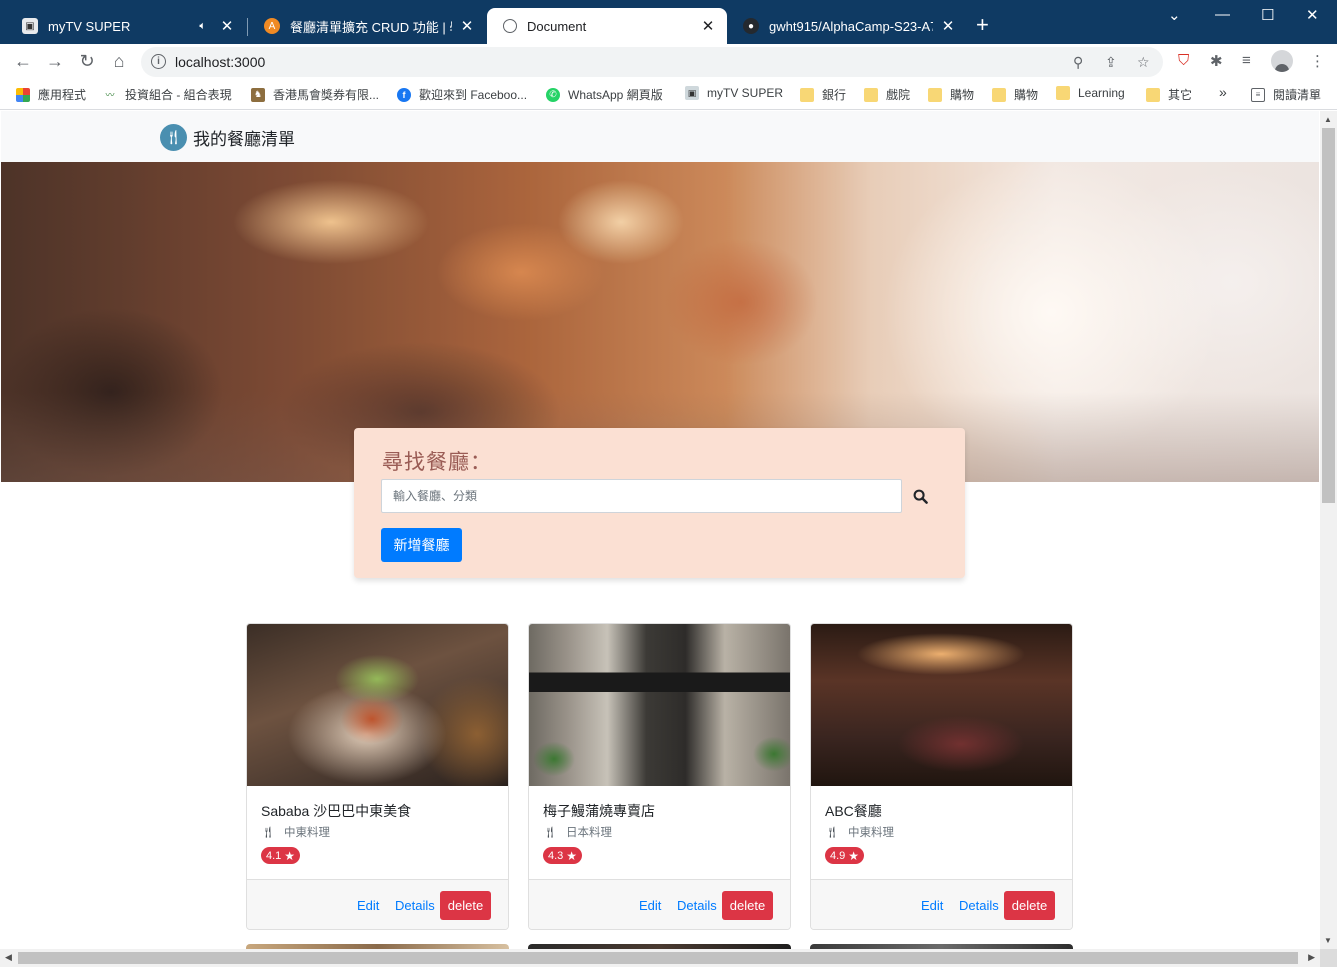  Describe the element at coordinates (1312, 15) in the screenshot. I see `close-window-icon: ✕` at that location.